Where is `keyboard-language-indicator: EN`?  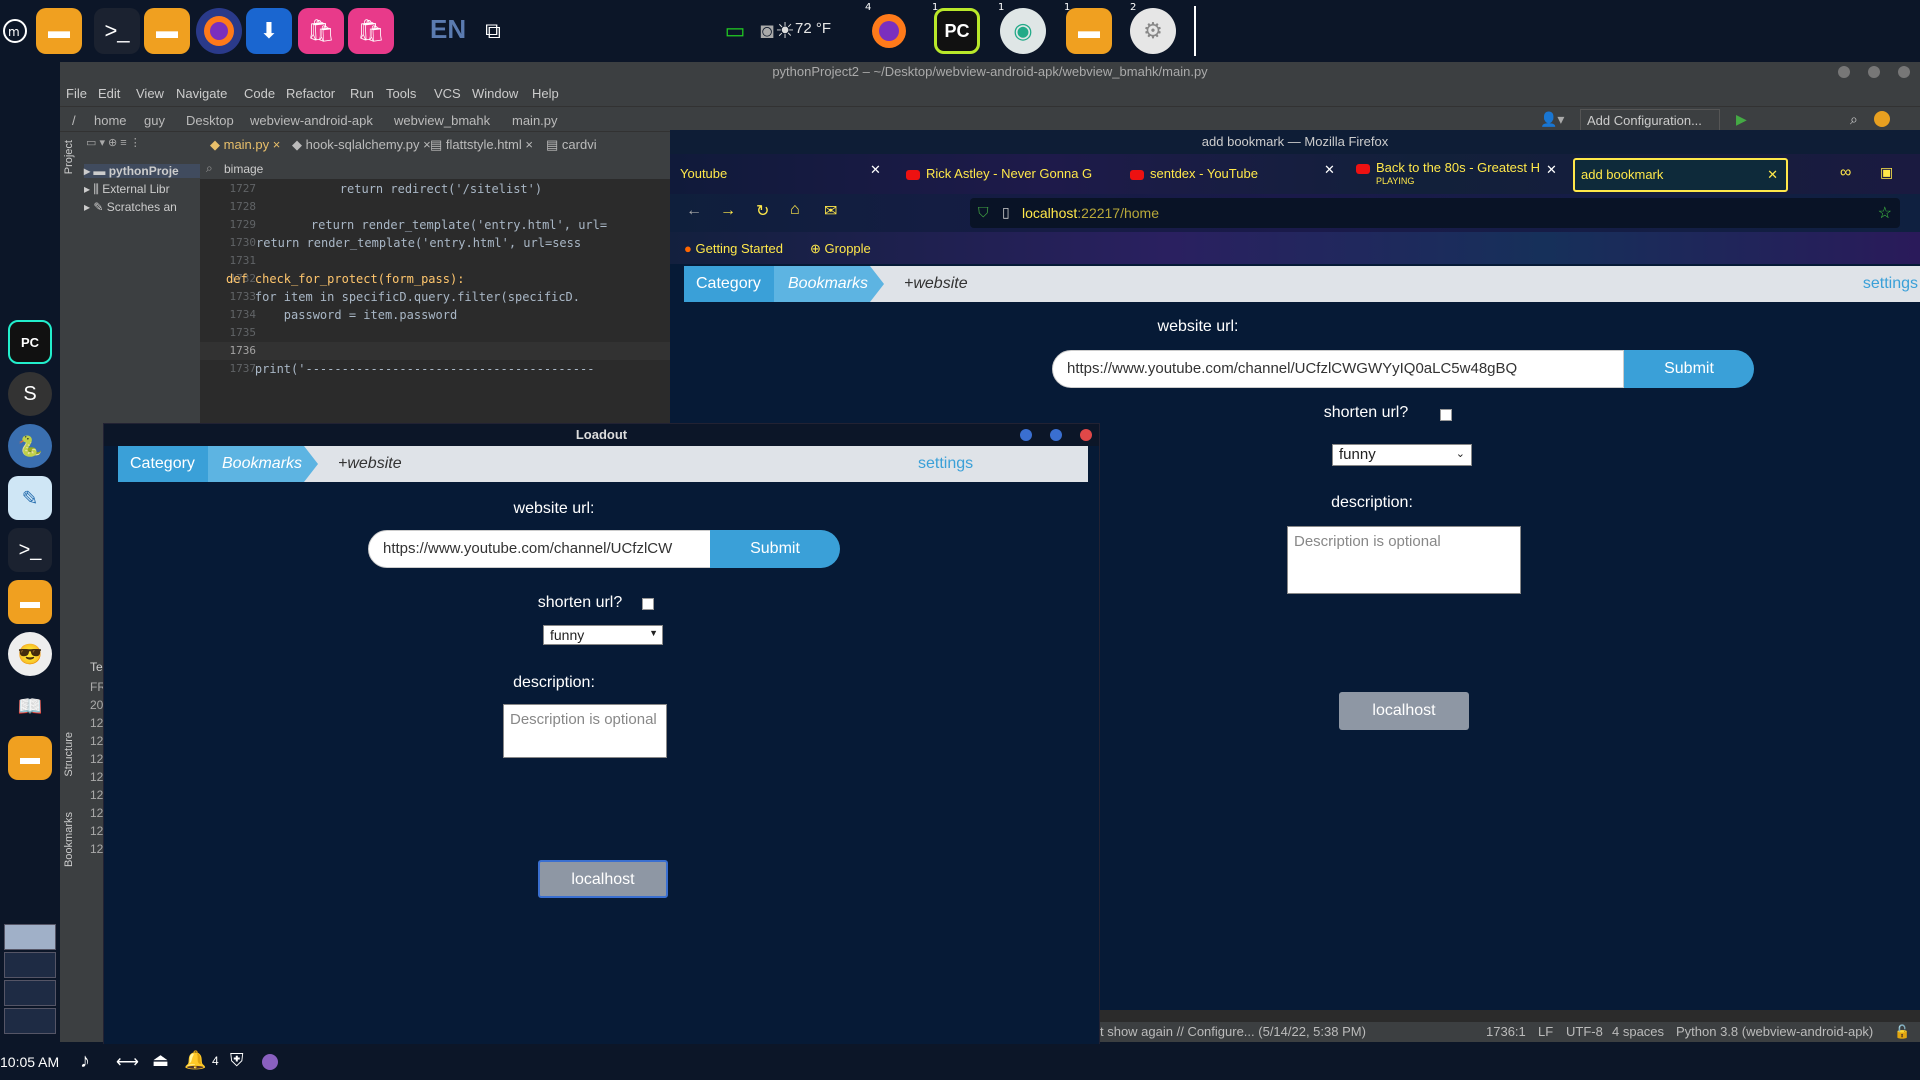 keyboard-language-indicator: EN is located at coordinates (448, 29).